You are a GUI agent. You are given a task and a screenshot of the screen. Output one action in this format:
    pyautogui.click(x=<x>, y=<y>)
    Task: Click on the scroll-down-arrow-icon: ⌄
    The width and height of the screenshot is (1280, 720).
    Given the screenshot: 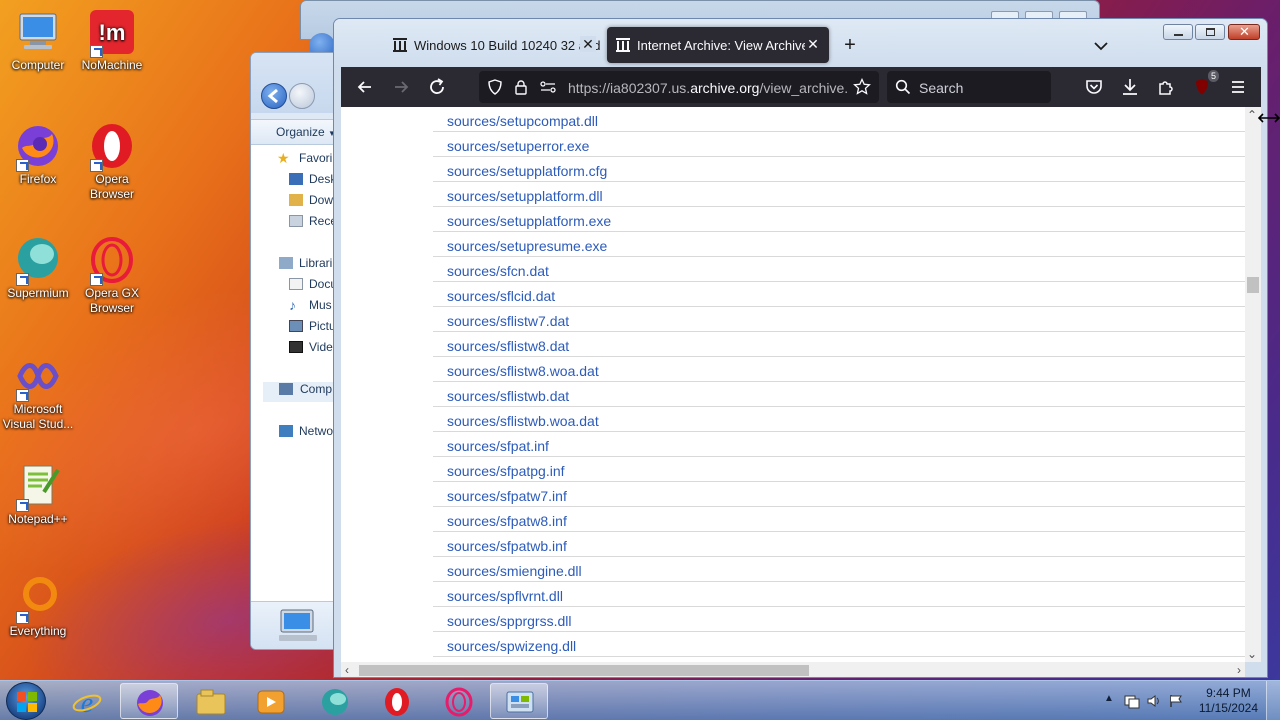 What is the action you would take?
    pyautogui.click(x=1252, y=654)
    